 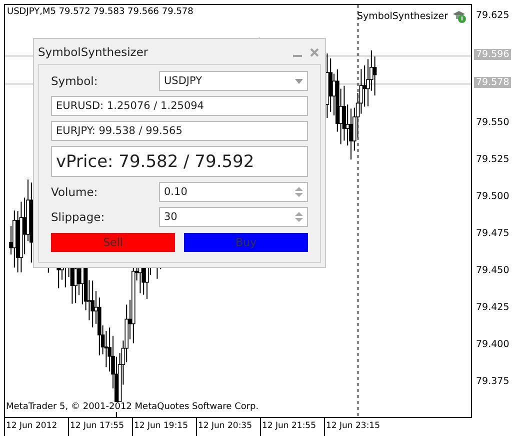 I want to click on price-tick-label: 79.400, so click(x=492, y=344).